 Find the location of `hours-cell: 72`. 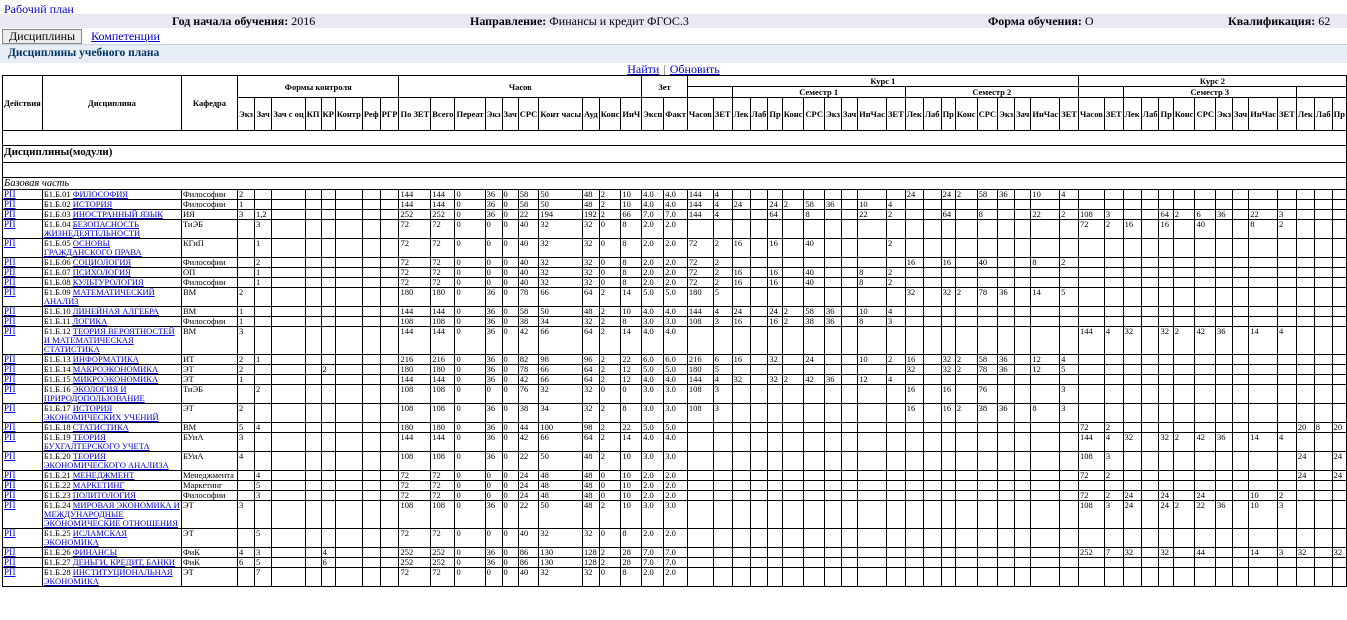

hours-cell: 72 is located at coordinates (443, 248).